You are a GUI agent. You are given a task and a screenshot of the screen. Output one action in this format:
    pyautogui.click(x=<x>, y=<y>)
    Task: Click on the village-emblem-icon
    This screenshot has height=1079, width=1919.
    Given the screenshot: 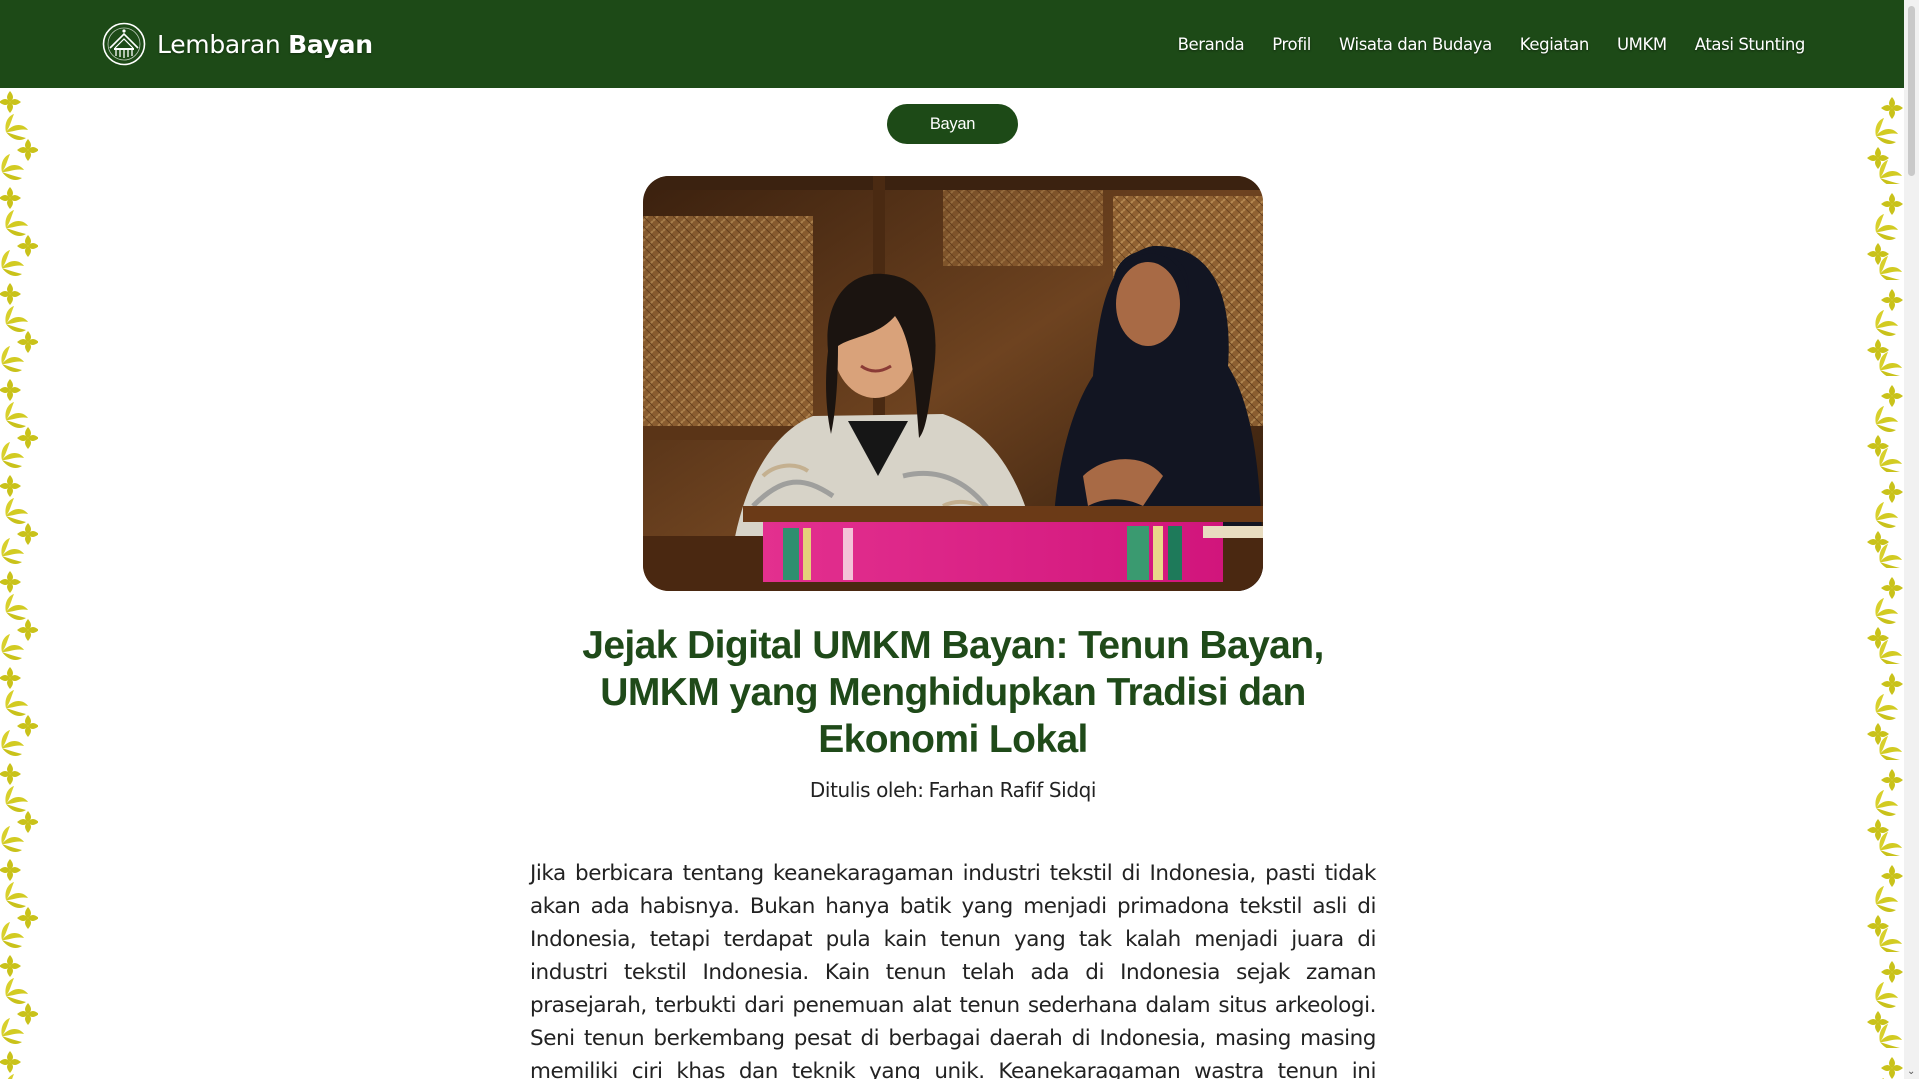 What is the action you would take?
    pyautogui.click(x=124, y=44)
    